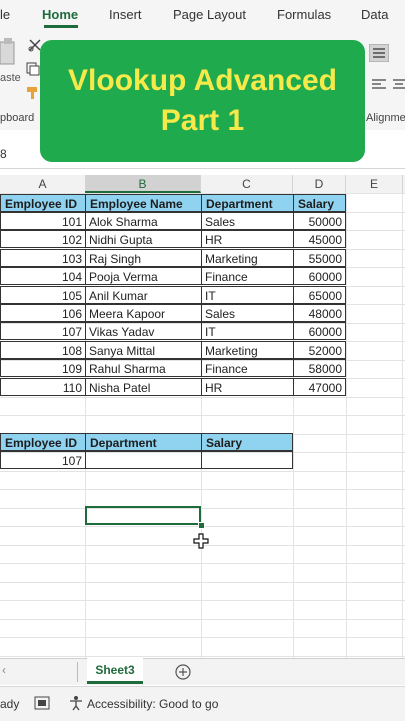  What do you see at coordinates (379, 53) in the screenshot?
I see `align-top-icon` at bounding box center [379, 53].